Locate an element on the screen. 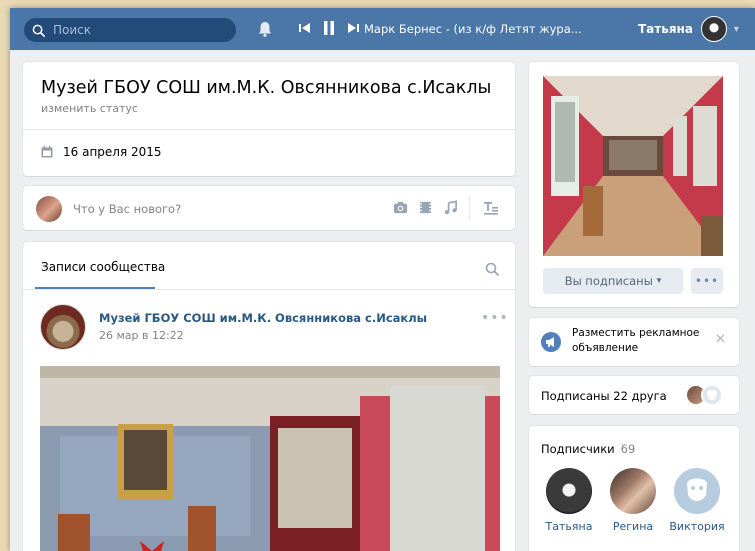  subscribers-title: Подписчики 69 is located at coordinates (588, 449).